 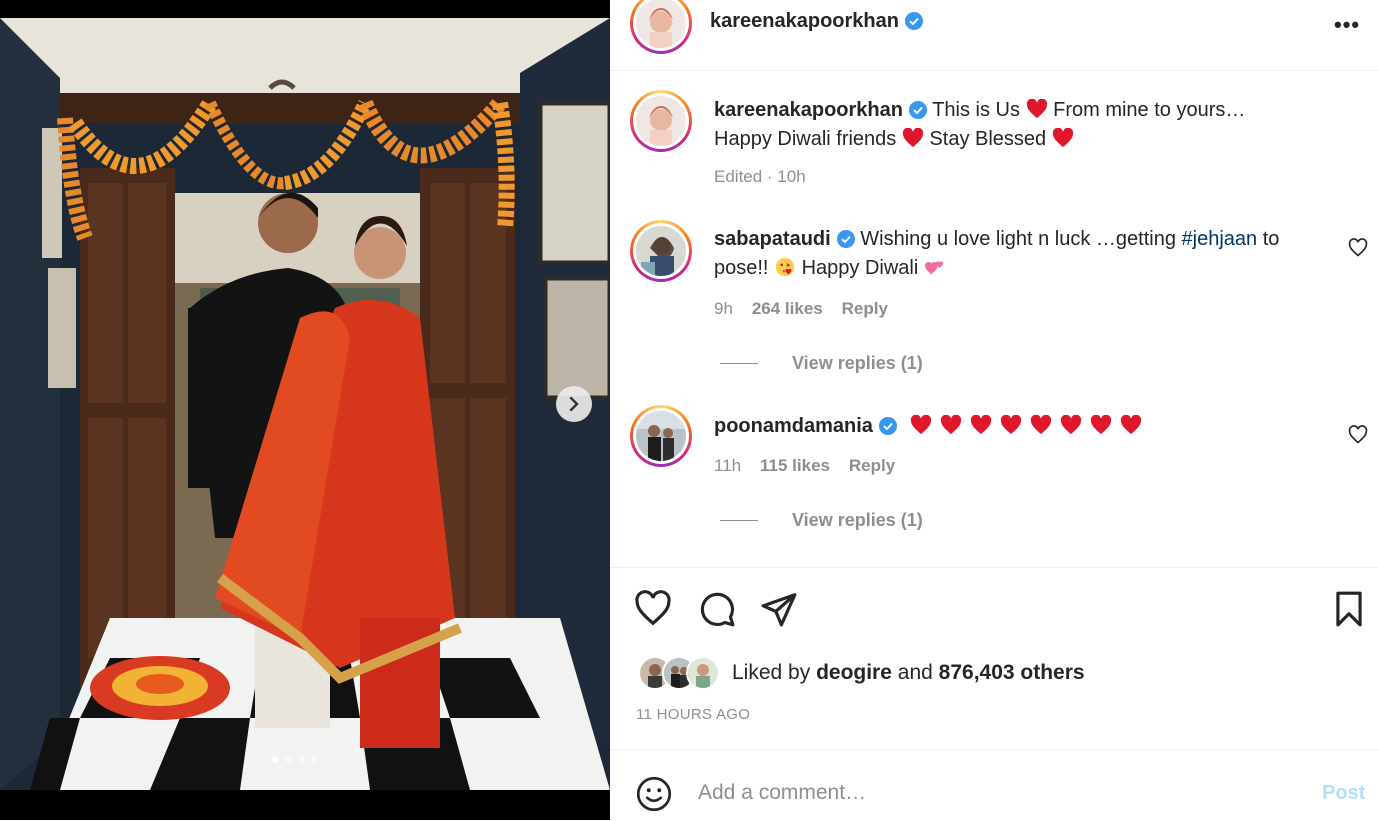 What do you see at coordinates (994, 35) in the screenshot?
I see `post-header: kareenakapoorkhan •••` at bounding box center [994, 35].